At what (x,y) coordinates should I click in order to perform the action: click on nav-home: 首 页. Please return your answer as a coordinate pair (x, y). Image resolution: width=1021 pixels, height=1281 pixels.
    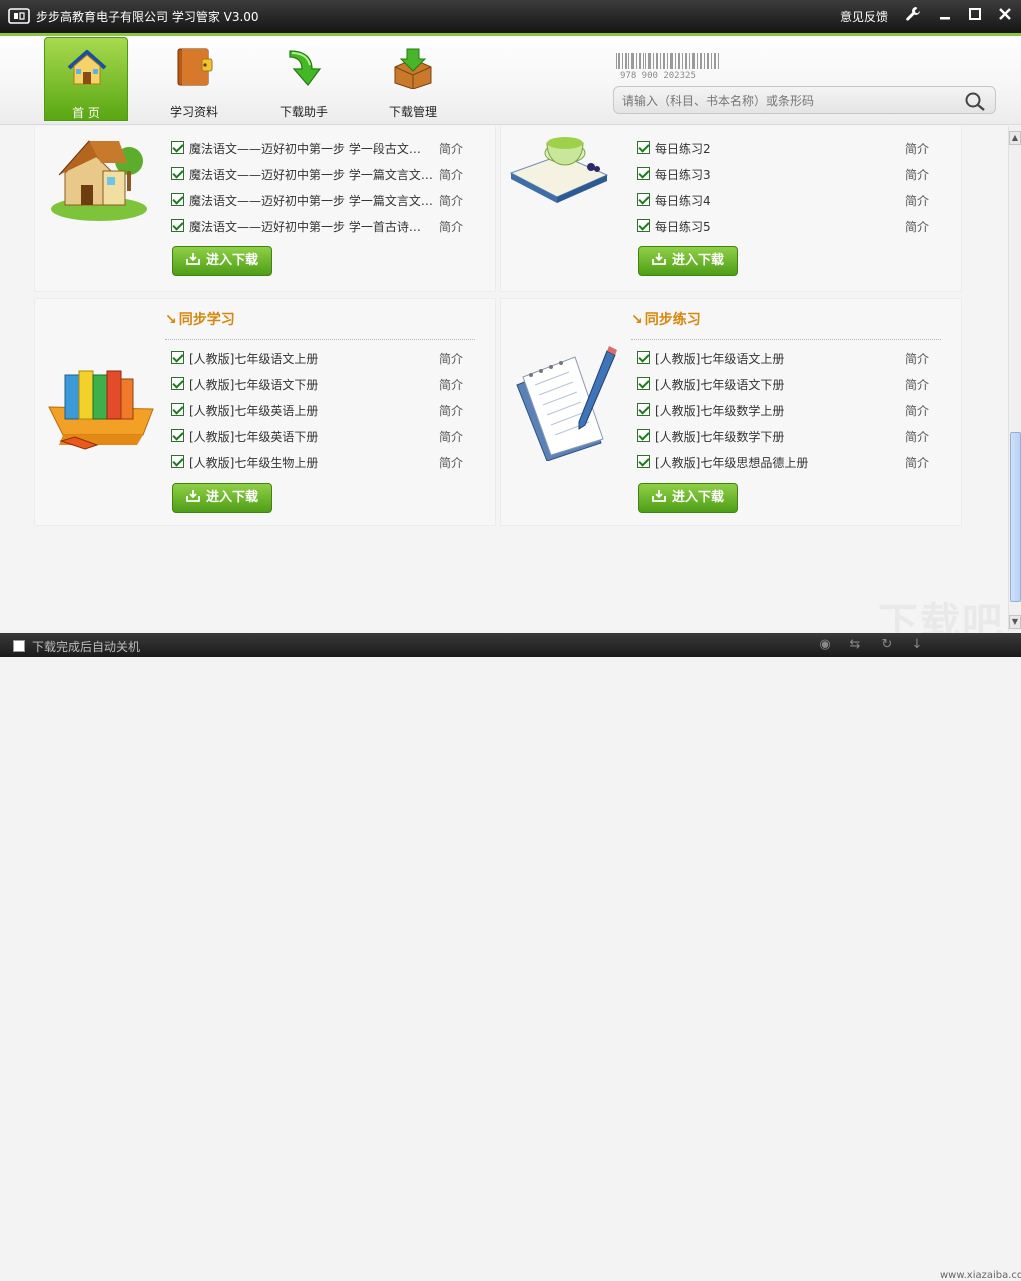
    Looking at the image, I should click on (86, 79).